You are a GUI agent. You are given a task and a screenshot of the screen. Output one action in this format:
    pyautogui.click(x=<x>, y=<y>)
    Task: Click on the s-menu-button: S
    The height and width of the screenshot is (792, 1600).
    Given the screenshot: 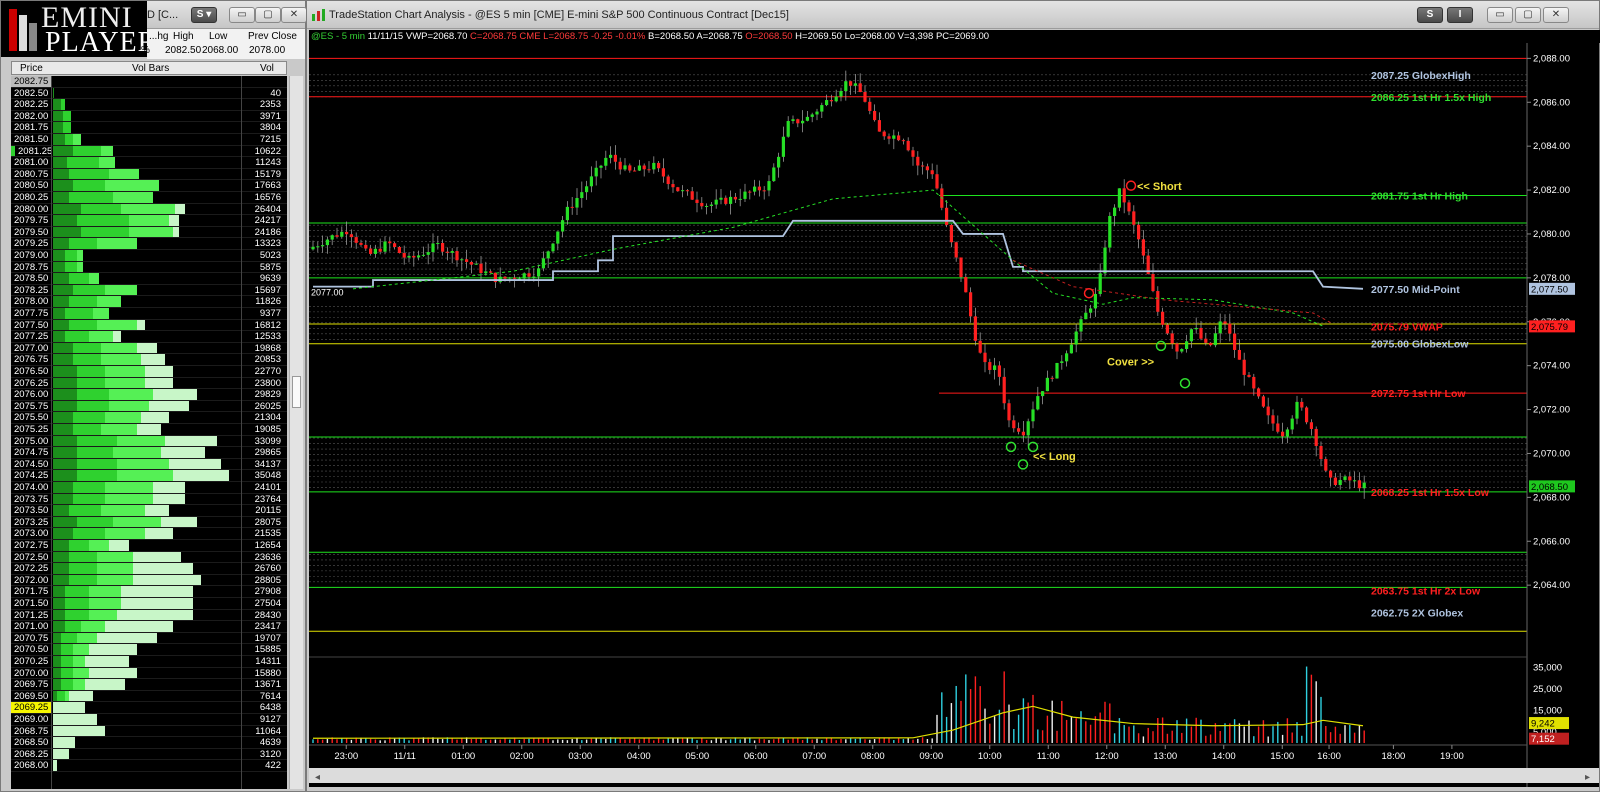 What is the action you would take?
    pyautogui.click(x=1430, y=15)
    